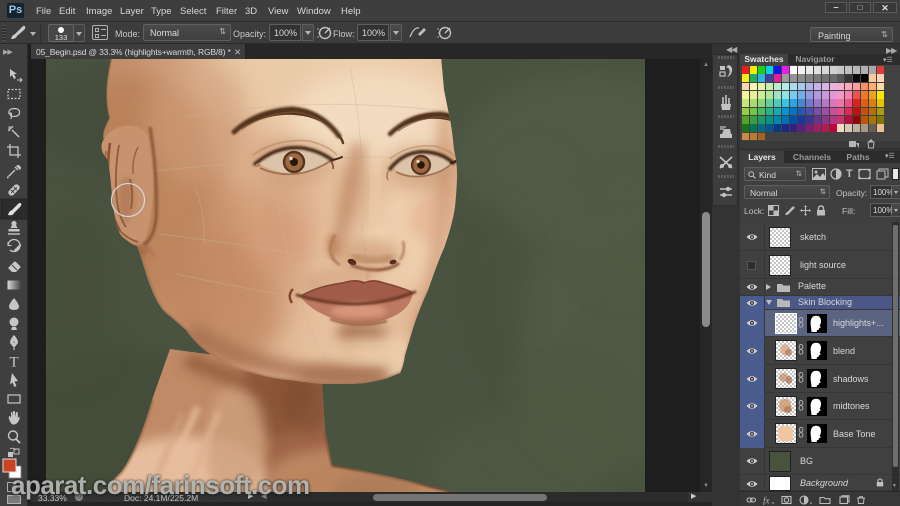 The height and width of the screenshot is (506, 900). What do you see at coordinates (766, 501) in the screenshot?
I see `svg-text: fx` at bounding box center [766, 501].